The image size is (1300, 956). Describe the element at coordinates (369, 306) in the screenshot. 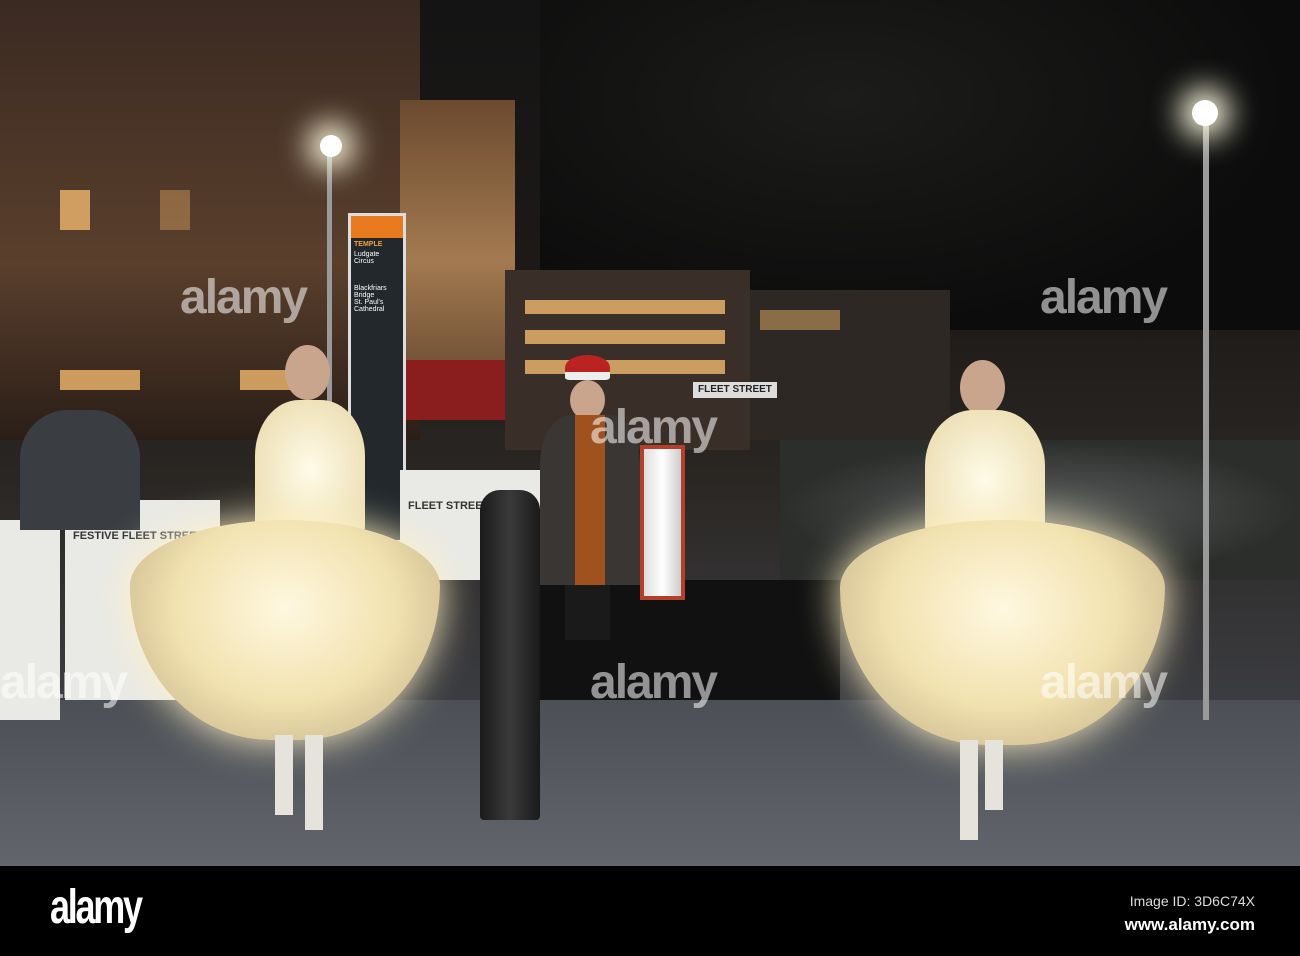

I see `sign-line: St. Paul's Cathedral` at that location.